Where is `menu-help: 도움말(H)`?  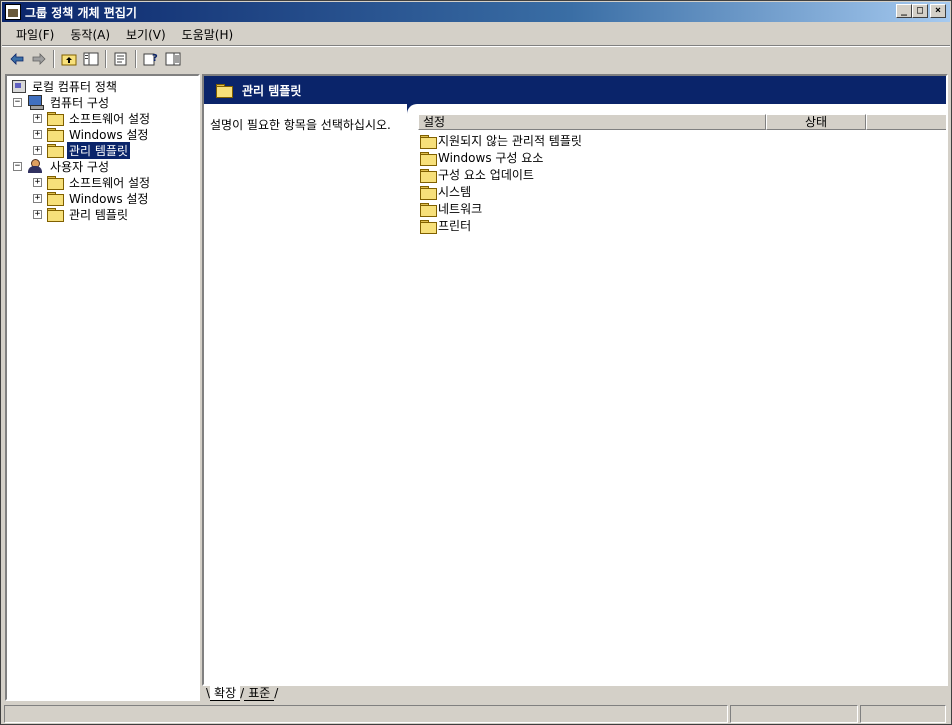 menu-help: 도움말(H) is located at coordinates (208, 34).